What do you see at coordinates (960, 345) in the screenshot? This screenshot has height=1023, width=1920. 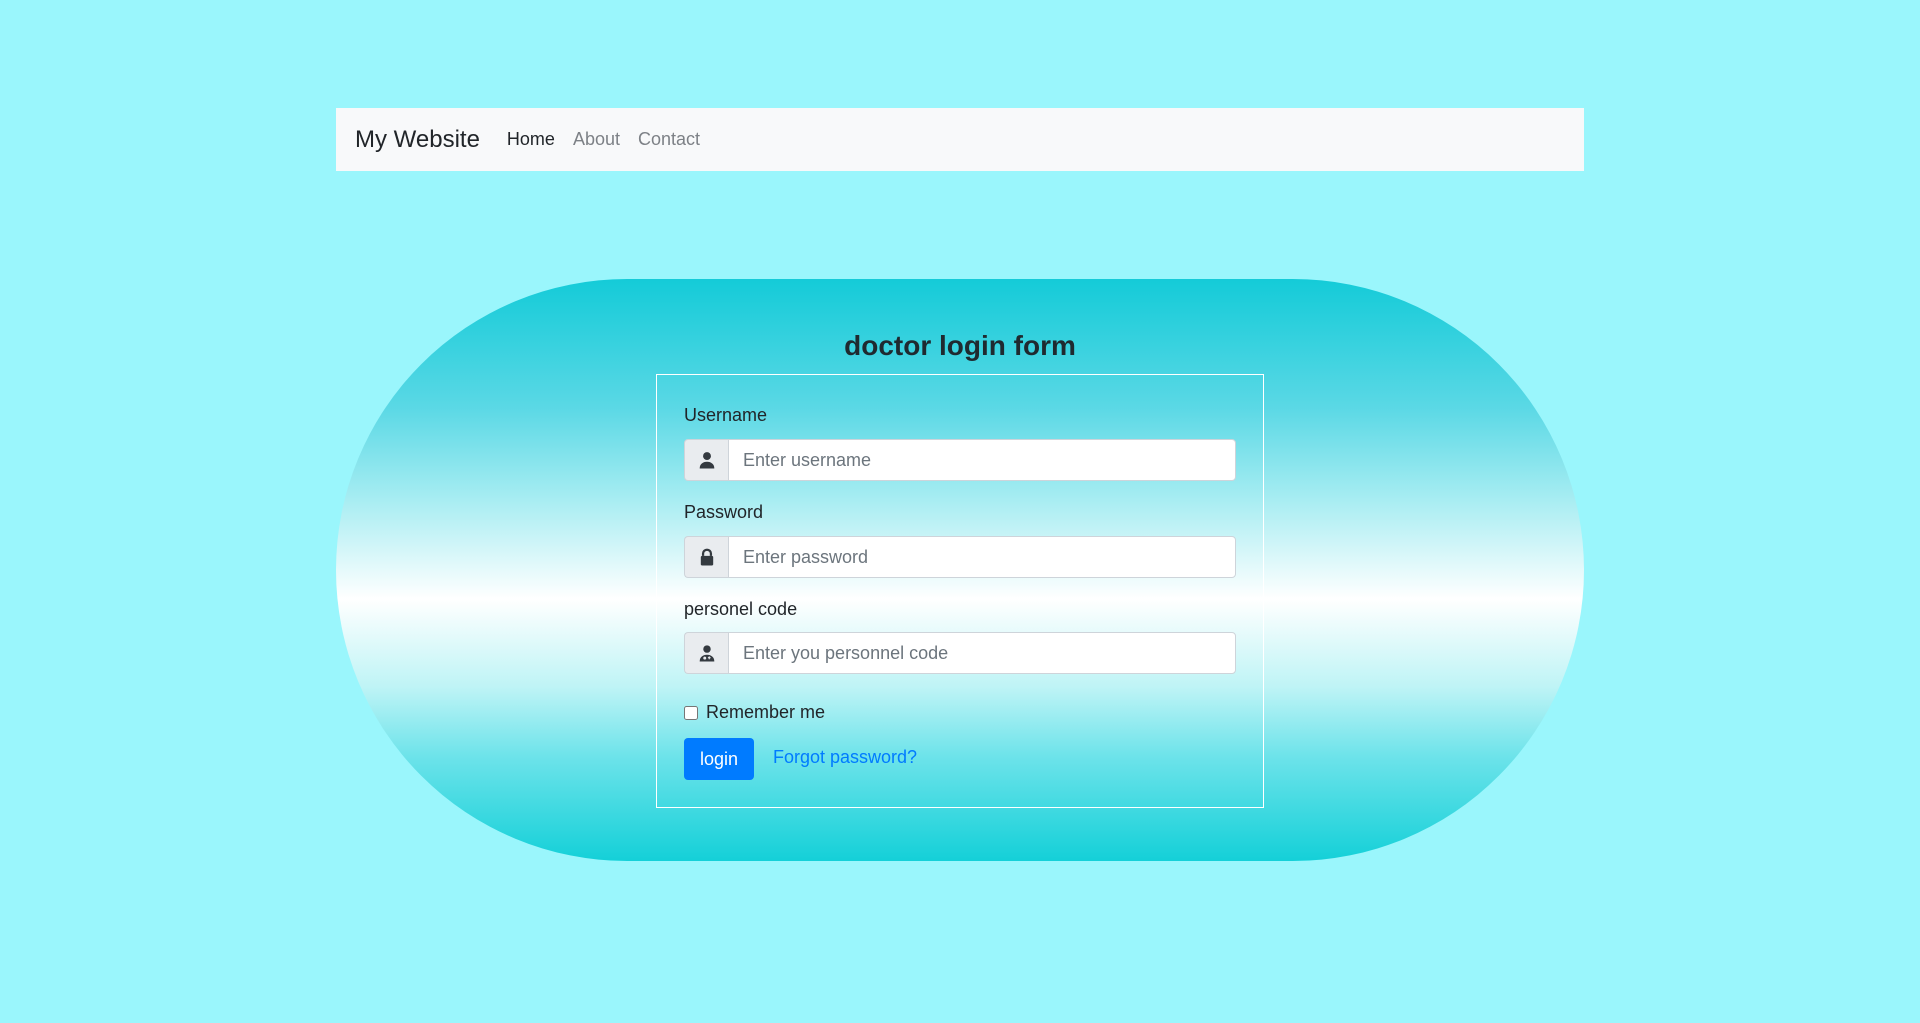 I see `form-title: doctor login form` at bounding box center [960, 345].